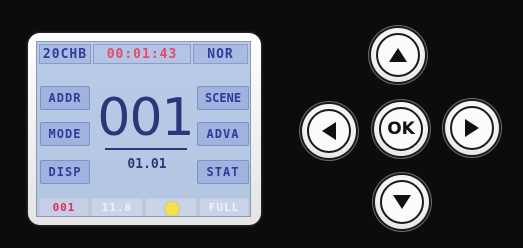 The height and width of the screenshot is (248, 523). Describe the element at coordinates (142, 54) in the screenshot. I see `timer-display: 00:01:43` at that location.